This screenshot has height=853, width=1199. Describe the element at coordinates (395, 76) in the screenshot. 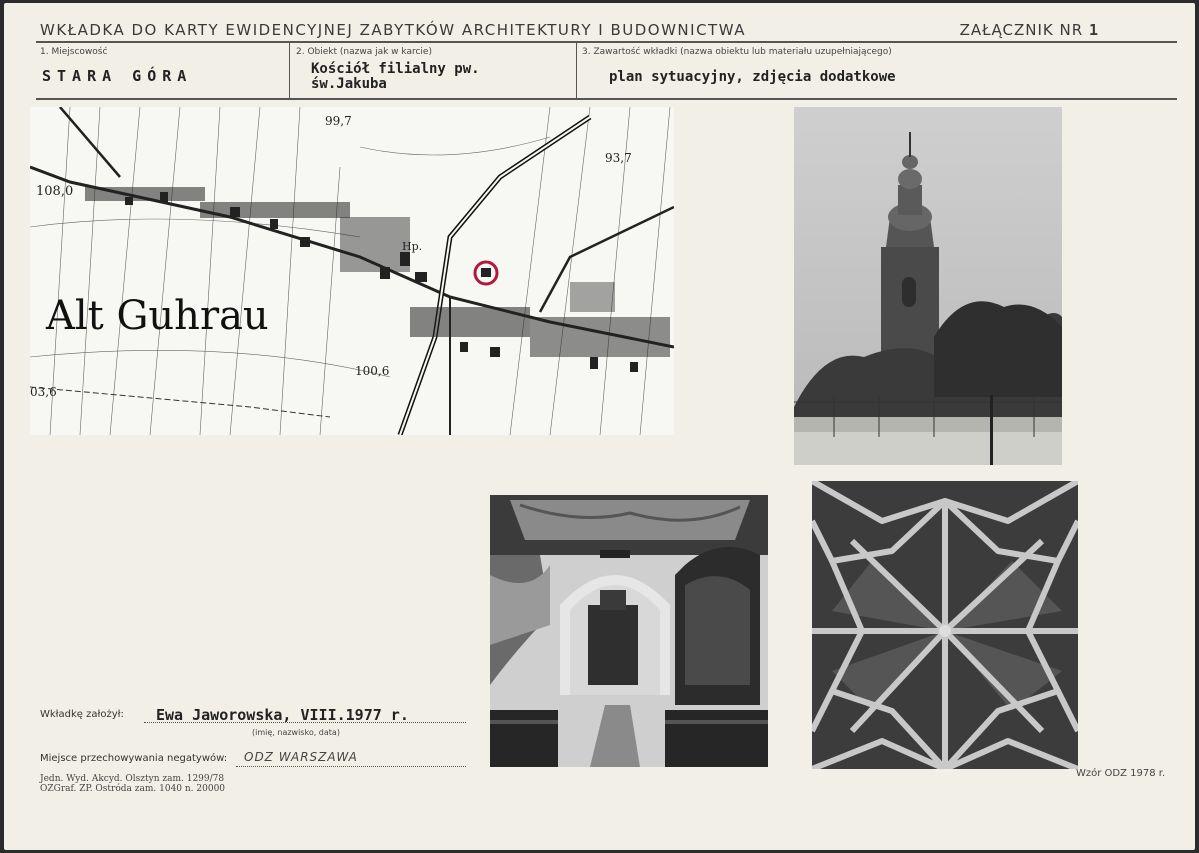

I see `object-value: Kościół filialny pw. św.Jakuba` at that location.